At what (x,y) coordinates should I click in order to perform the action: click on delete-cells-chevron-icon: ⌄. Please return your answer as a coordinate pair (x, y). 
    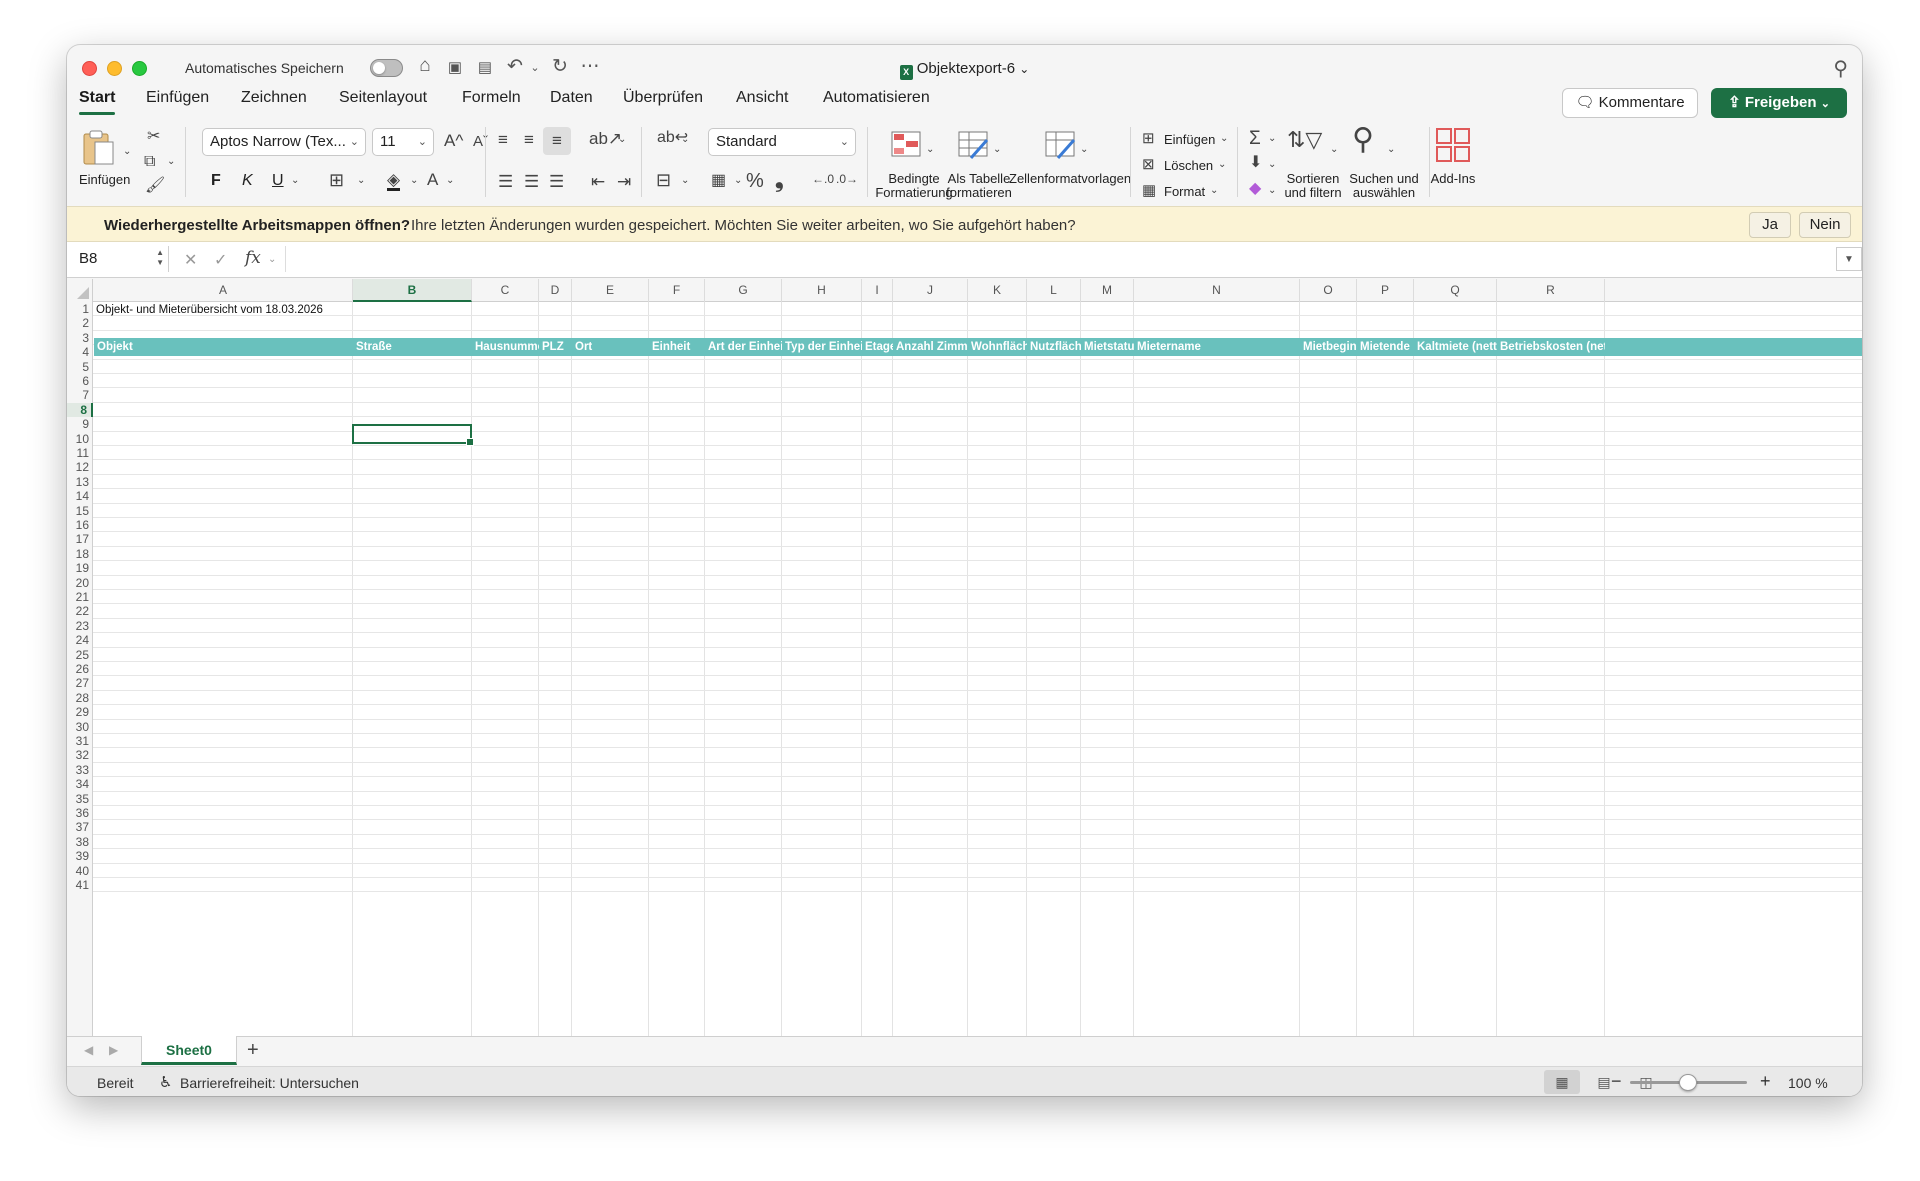
    Looking at the image, I should click on (1222, 165).